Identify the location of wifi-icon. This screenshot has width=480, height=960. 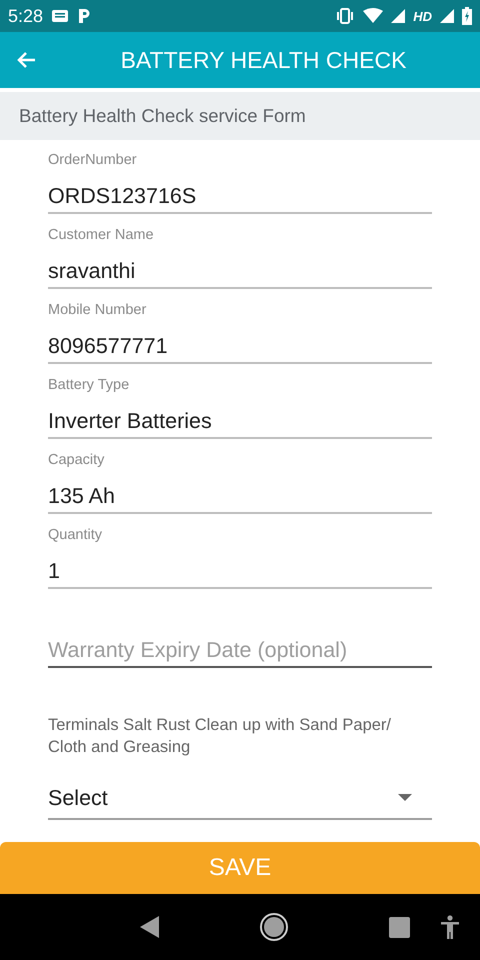
(373, 16).